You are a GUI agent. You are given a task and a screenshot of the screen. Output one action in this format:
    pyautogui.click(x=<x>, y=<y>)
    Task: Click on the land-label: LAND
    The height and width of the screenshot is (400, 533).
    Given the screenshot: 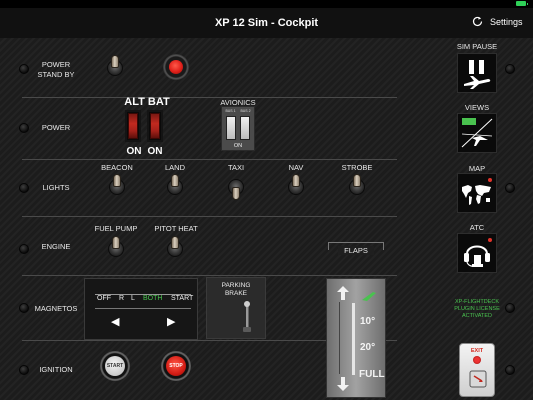 What is the action you would take?
    pyautogui.click(x=174, y=167)
    